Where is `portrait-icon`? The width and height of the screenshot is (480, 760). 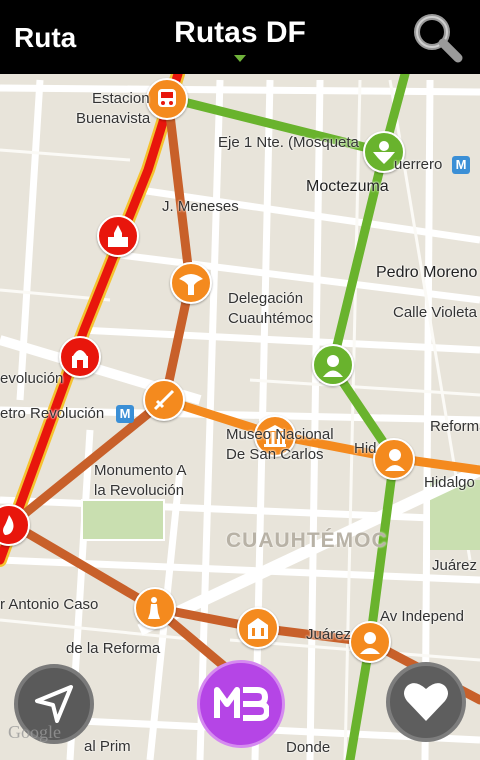 portrait-icon is located at coordinates (333, 366).